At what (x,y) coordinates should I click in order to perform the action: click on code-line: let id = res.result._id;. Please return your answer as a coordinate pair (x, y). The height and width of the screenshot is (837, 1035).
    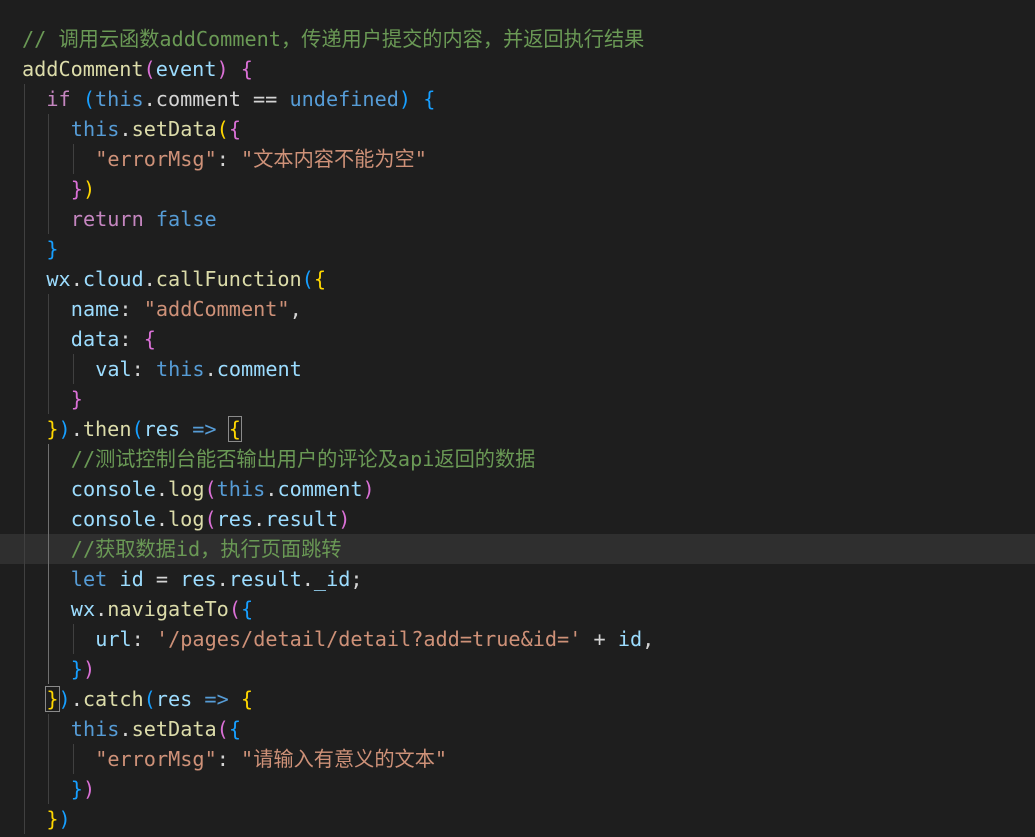
    Looking at the image, I should click on (517, 579).